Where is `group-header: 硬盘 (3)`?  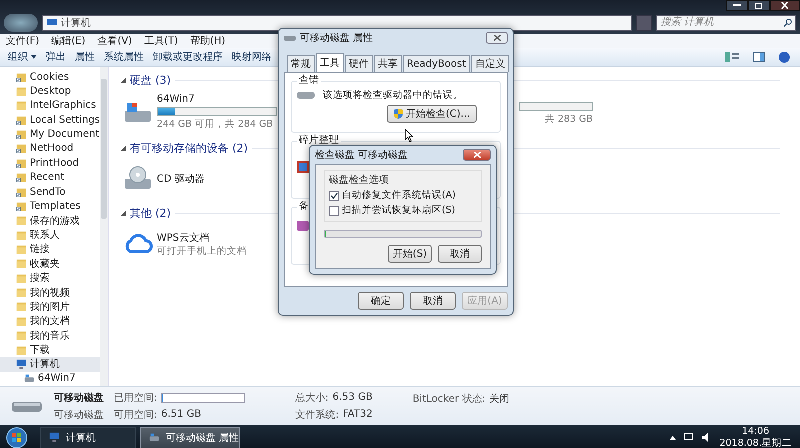 group-header: 硬盘 (3) is located at coordinates (151, 80).